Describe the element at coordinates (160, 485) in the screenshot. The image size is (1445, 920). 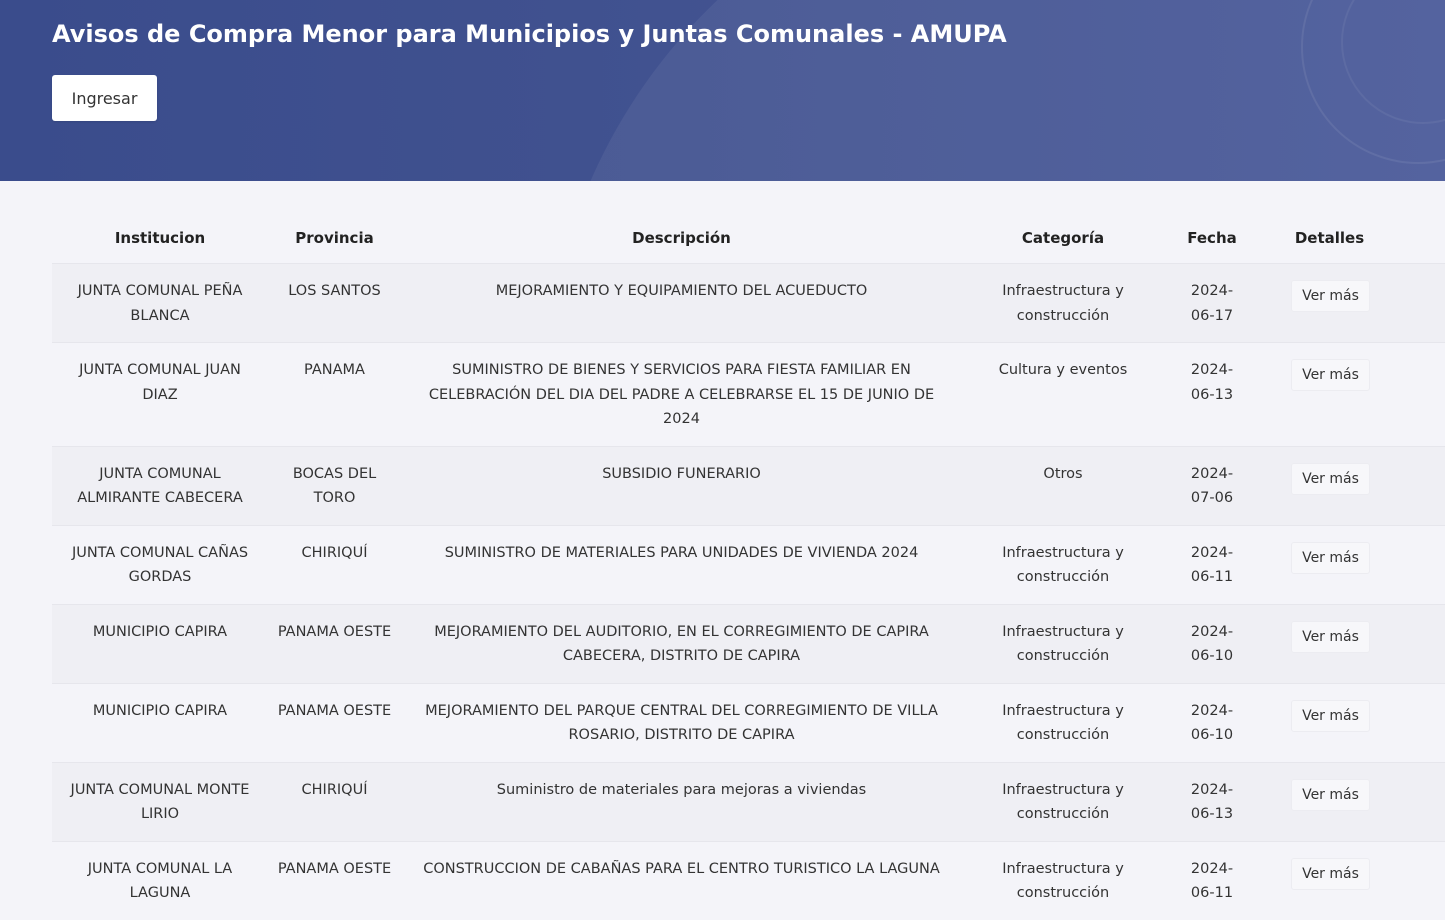
I see `cell-institucion: JUNTA COMUNAL ALMIRANTE CABECERA` at that location.